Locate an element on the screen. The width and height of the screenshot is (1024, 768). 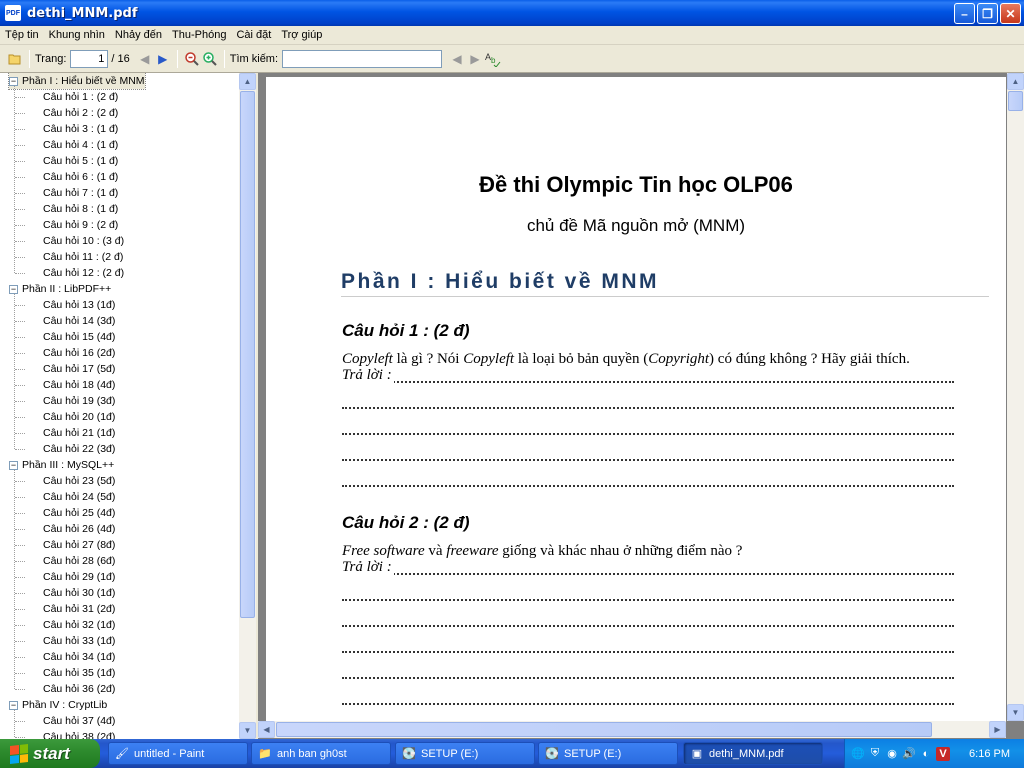
close-button: ✕ is located at coordinates (1010, 13).